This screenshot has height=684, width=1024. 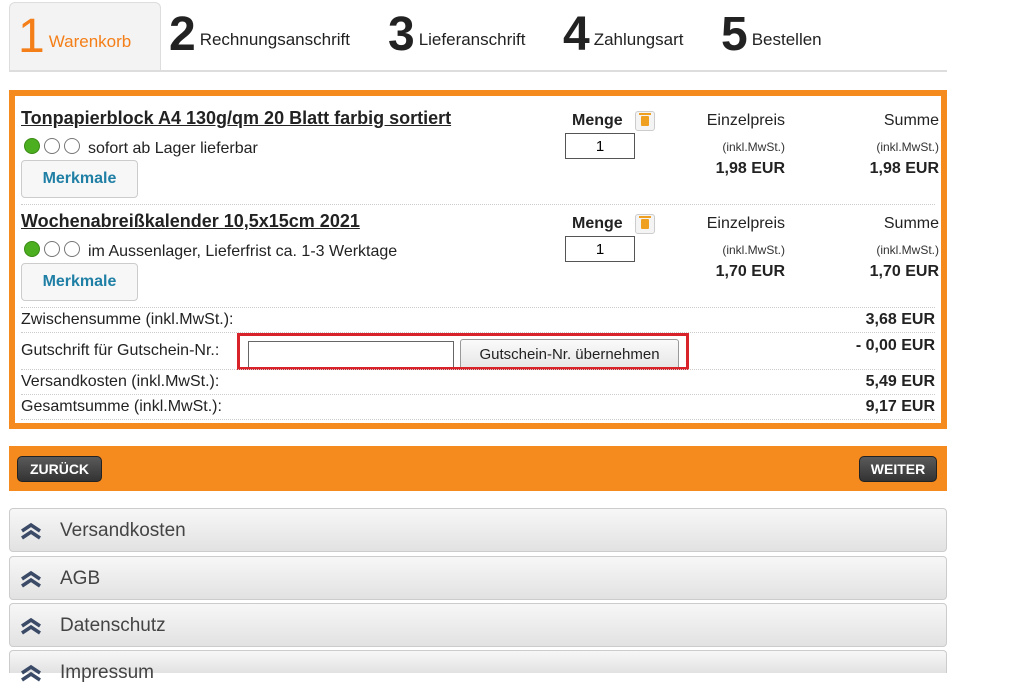 I want to click on total-row: Gesamtsumme (inkl.MwSt.): 9,17 EUR, so click(x=478, y=407).